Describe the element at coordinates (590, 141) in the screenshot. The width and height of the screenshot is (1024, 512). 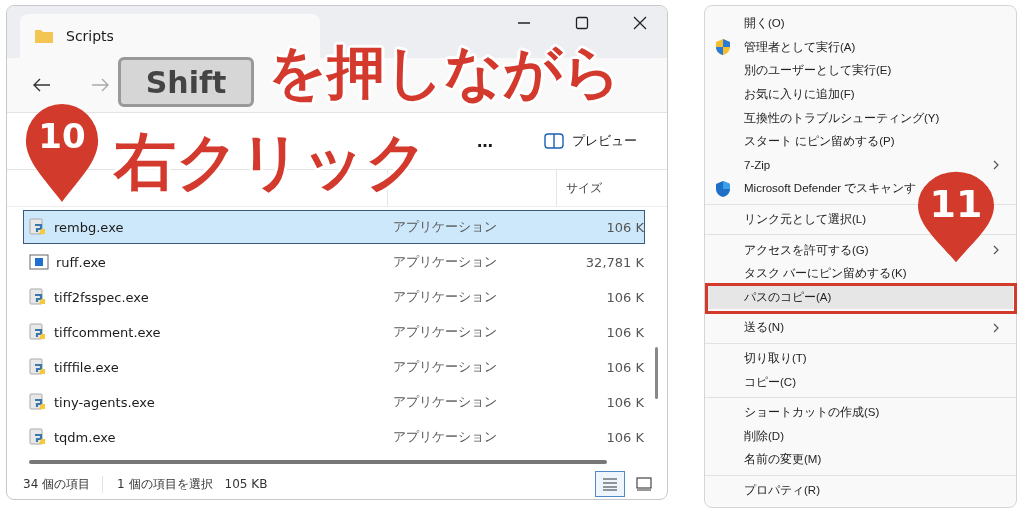
I see `preview-button: プレビュー` at that location.